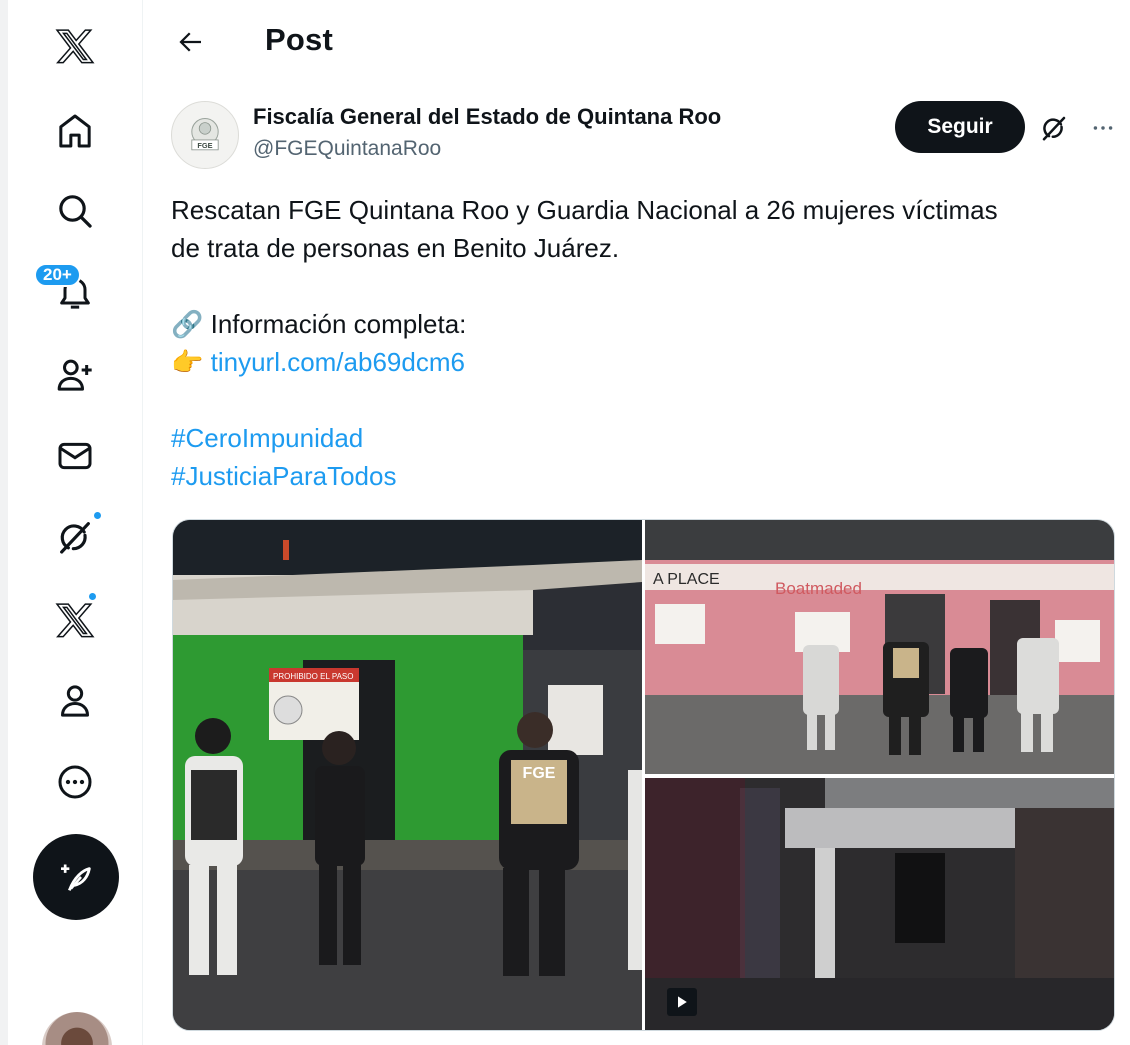  Describe the element at coordinates (75, 701) in the screenshot. I see `person-icon` at that location.